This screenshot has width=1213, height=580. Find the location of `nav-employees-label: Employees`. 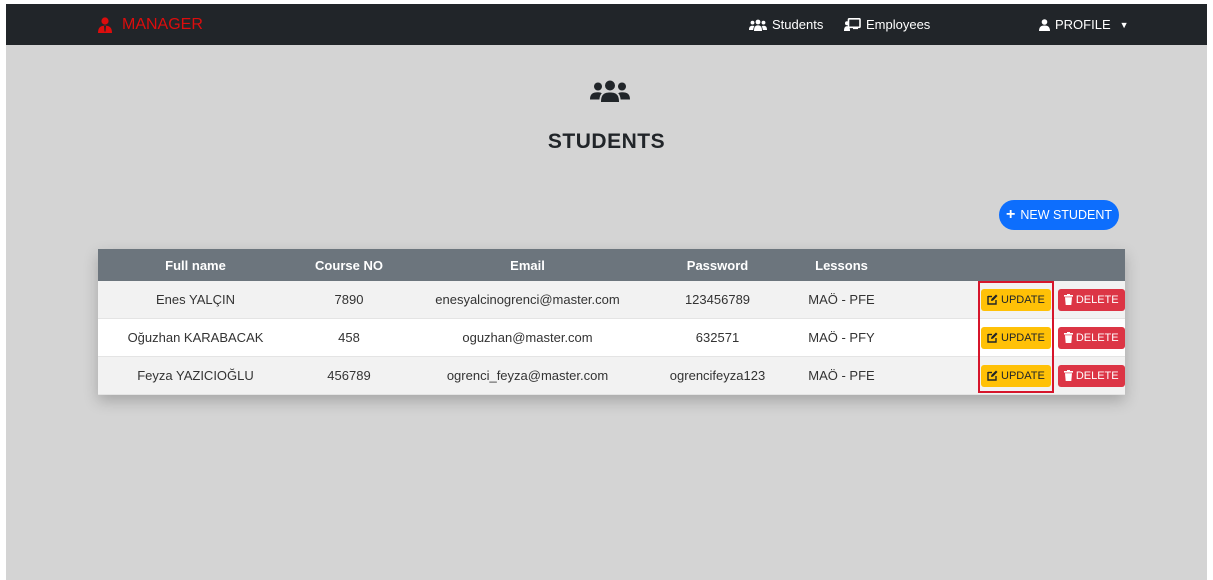

nav-employees-label: Employees is located at coordinates (898, 24).